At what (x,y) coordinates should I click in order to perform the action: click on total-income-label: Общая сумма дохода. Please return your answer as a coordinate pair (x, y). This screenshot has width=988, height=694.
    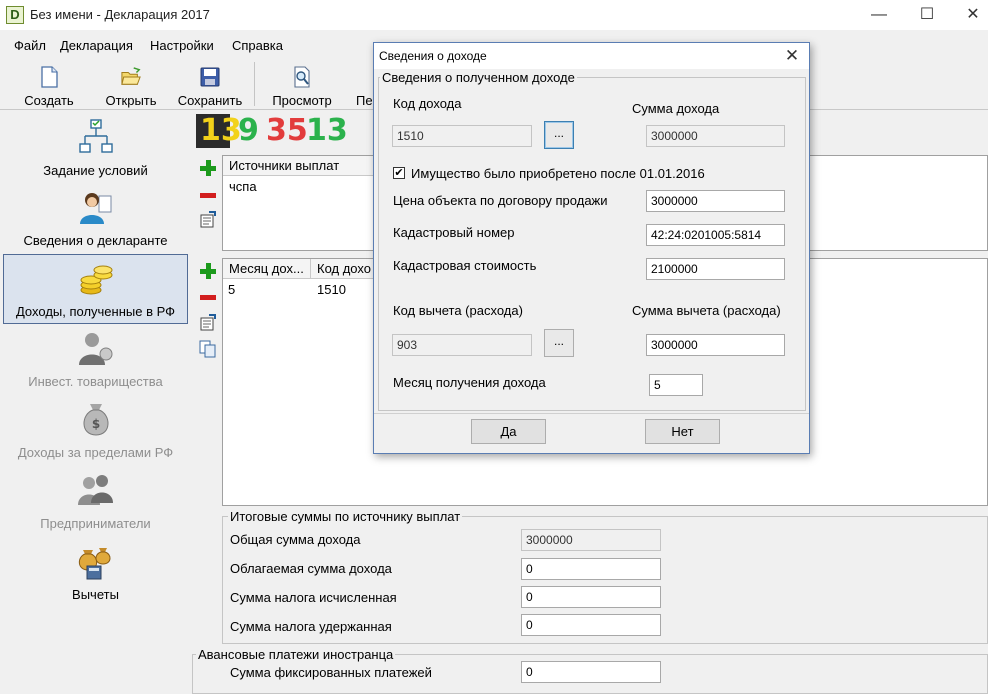
    Looking at the image, I should click on (295, 539).